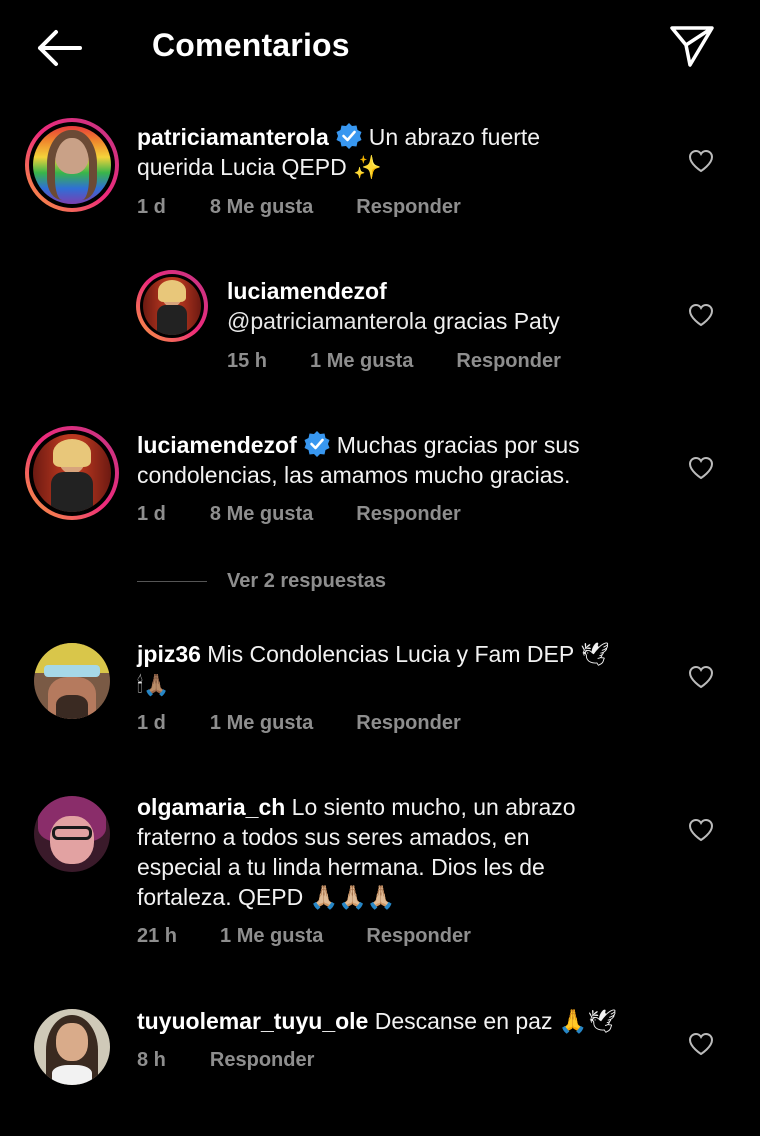 The height and width of the screenshot is (1136, 760). What do you see at coordinates (333, 837) in the screenshot?
I see `comment-body: fraterno a todos sus seres amados, en` at bounding box center [333, 837].